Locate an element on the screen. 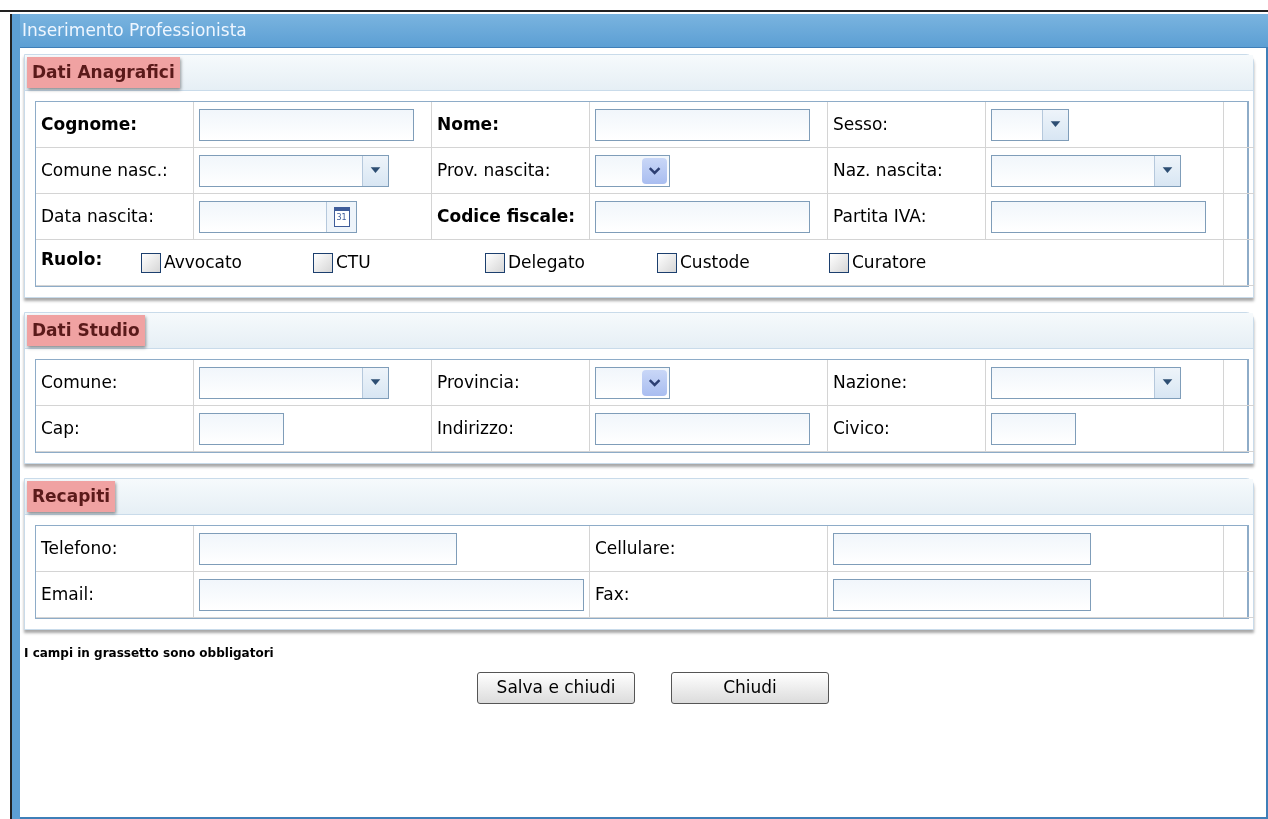 The image size is (1268, 819). field-label: Nazione: is located at coordinates (870, 382).